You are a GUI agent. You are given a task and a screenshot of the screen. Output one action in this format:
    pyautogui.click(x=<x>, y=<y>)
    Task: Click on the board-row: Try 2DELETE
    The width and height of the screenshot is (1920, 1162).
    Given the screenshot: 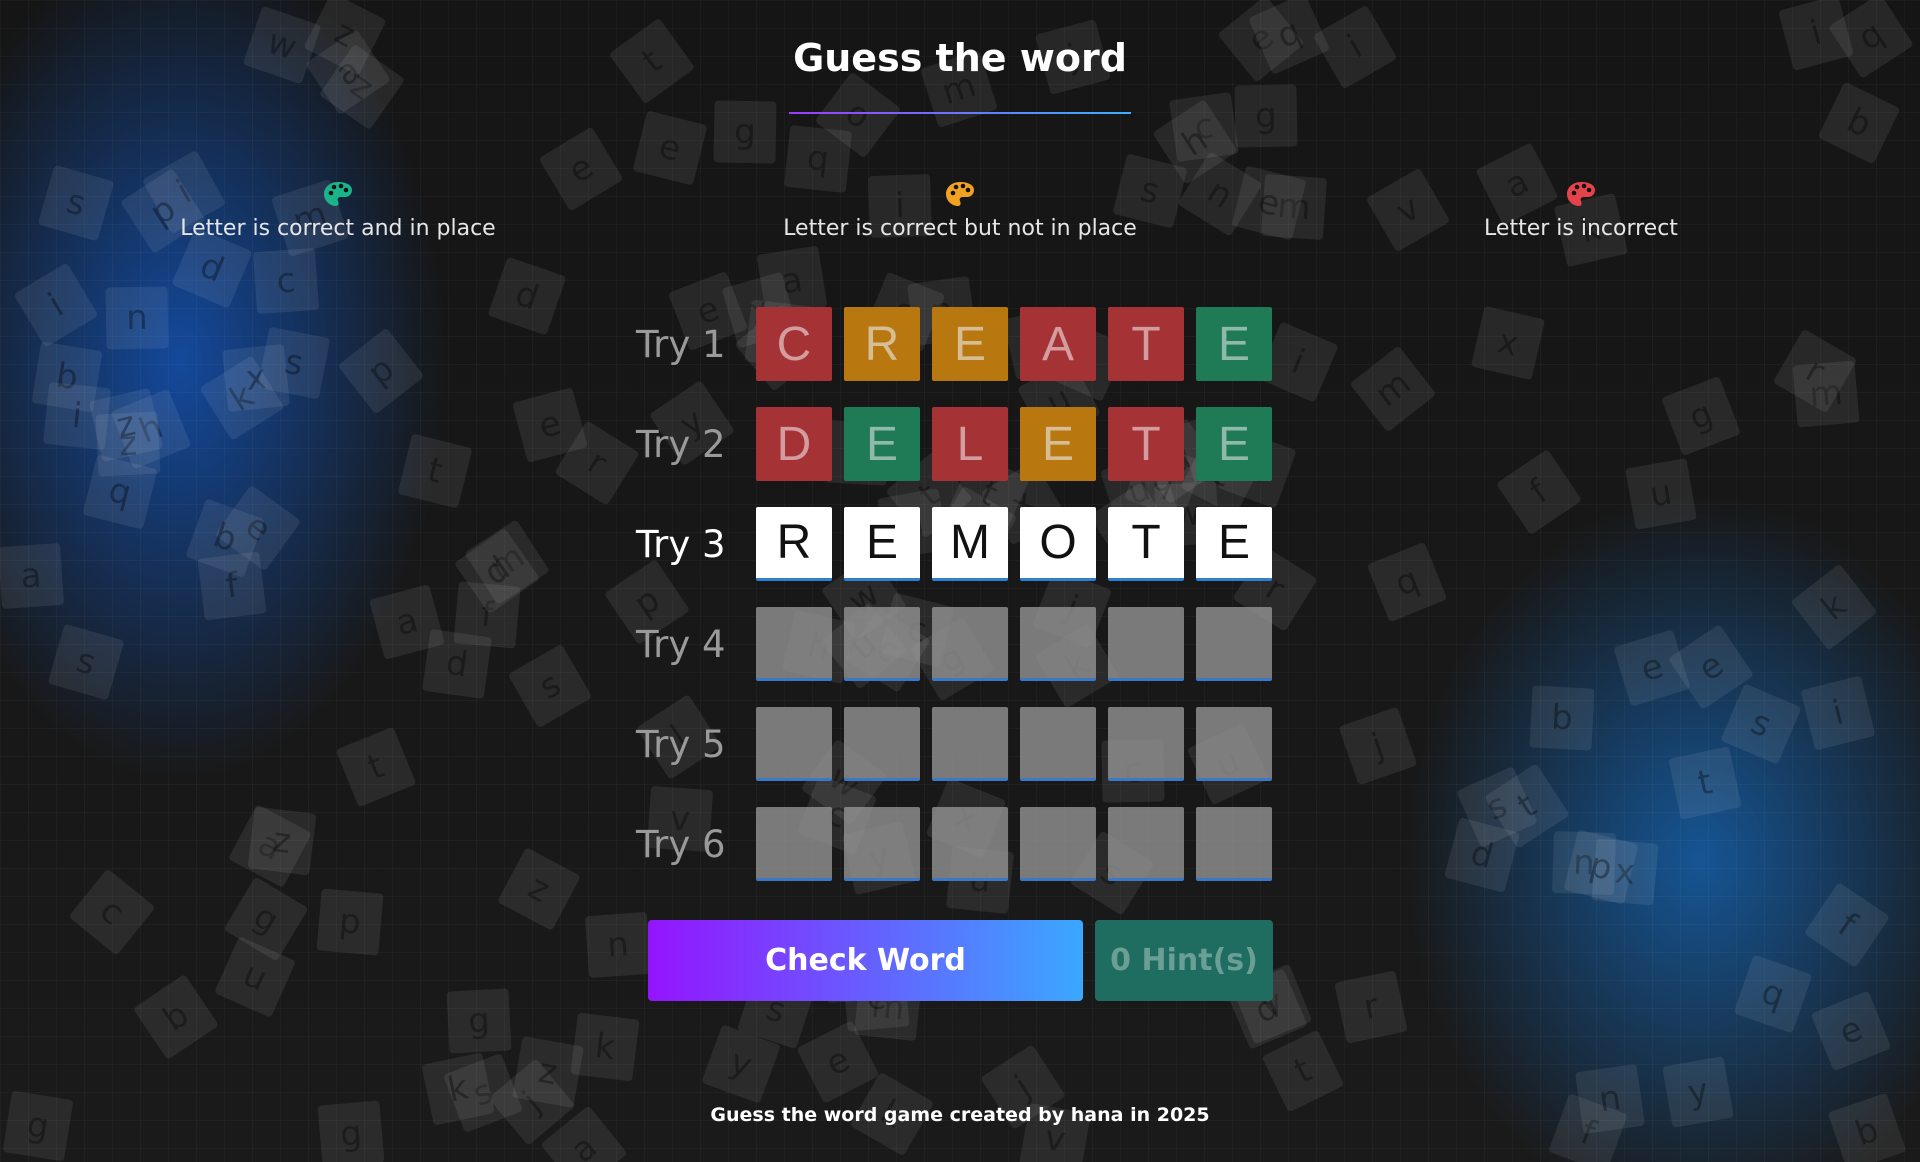 What is the action you would take?
    pyautogui.click(x=954, y=444)
    